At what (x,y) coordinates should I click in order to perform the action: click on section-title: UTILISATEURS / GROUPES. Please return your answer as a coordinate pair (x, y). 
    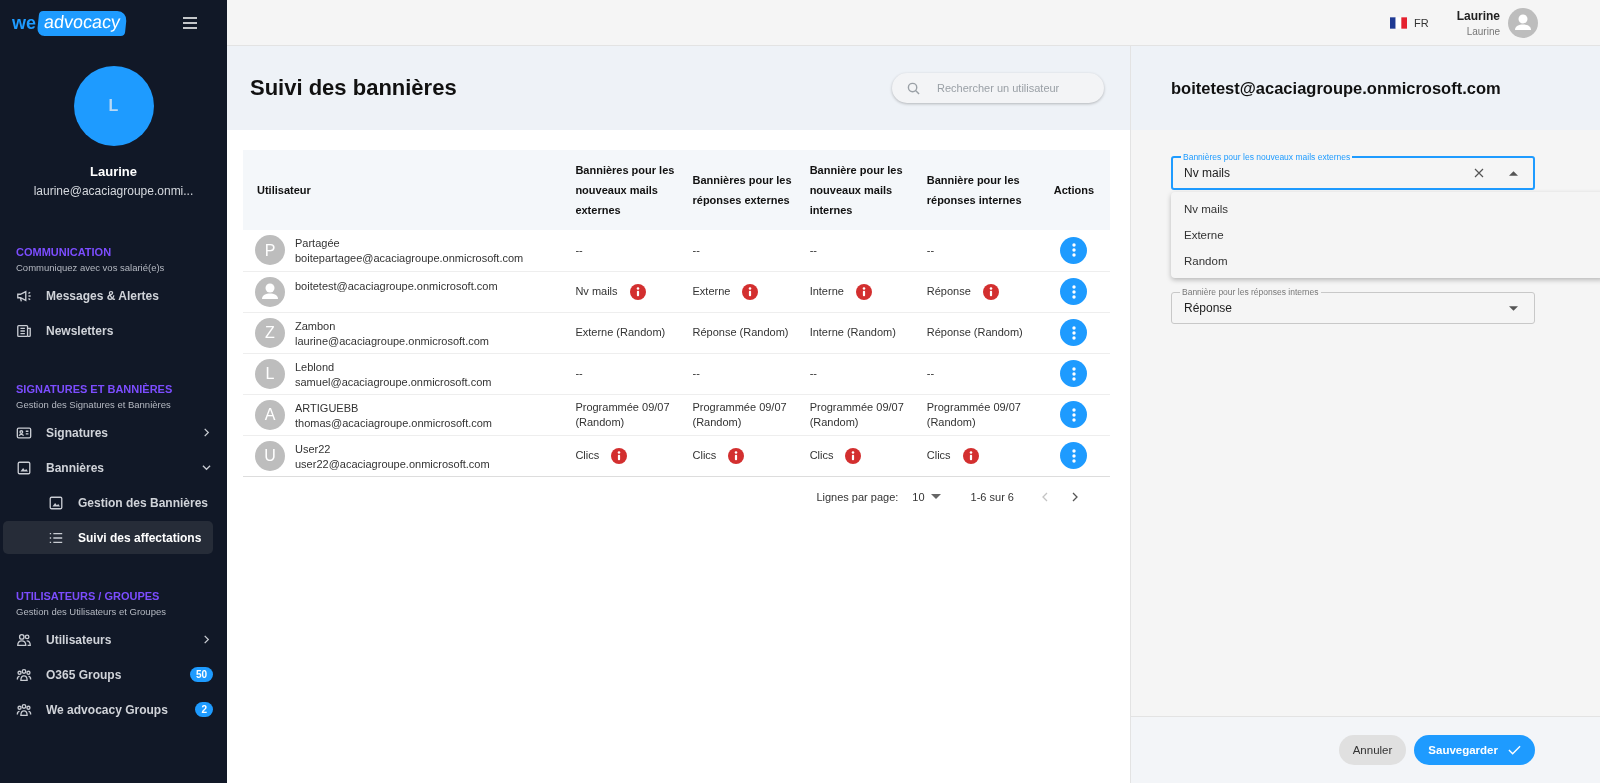
    Looking at the image, I should click on (88, 596).